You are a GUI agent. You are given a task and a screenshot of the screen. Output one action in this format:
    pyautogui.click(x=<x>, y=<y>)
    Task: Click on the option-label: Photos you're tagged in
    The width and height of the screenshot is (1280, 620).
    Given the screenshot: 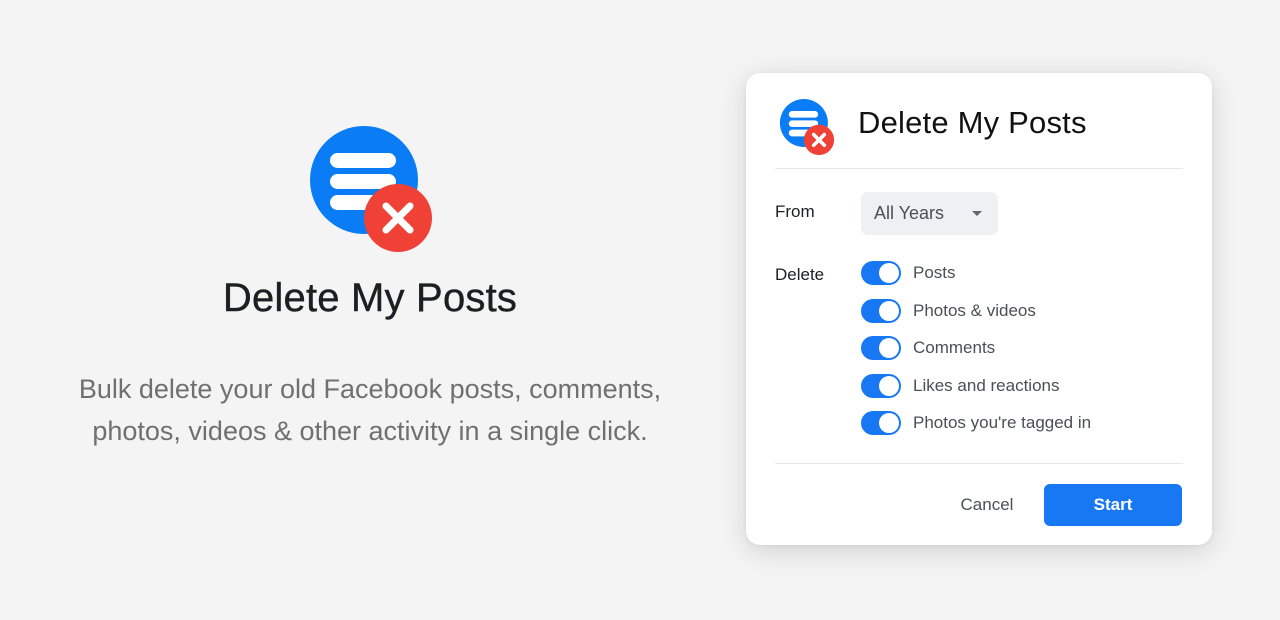 What is the action you would take?
    pyautogui.click(x=1002, y=422)
    